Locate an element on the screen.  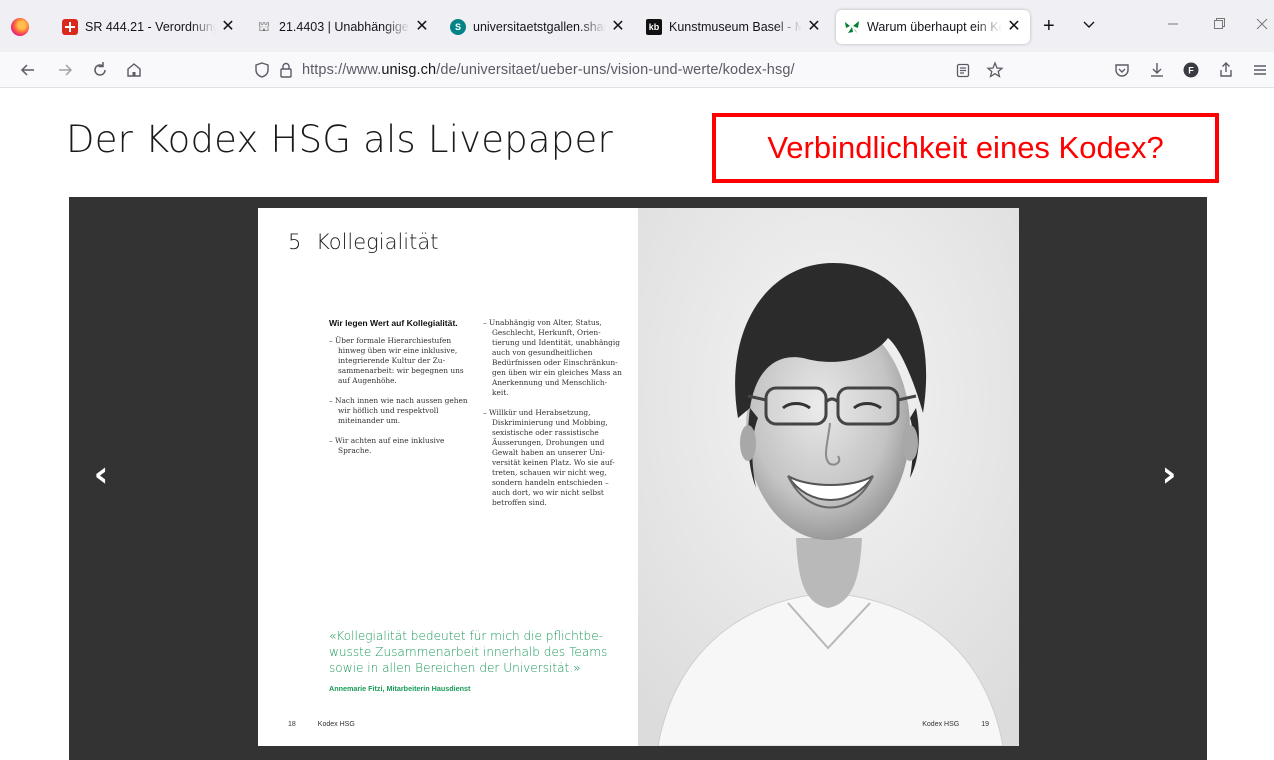
right-page-footer: Kodex HSG 19 is located at coordinates (955, 724).